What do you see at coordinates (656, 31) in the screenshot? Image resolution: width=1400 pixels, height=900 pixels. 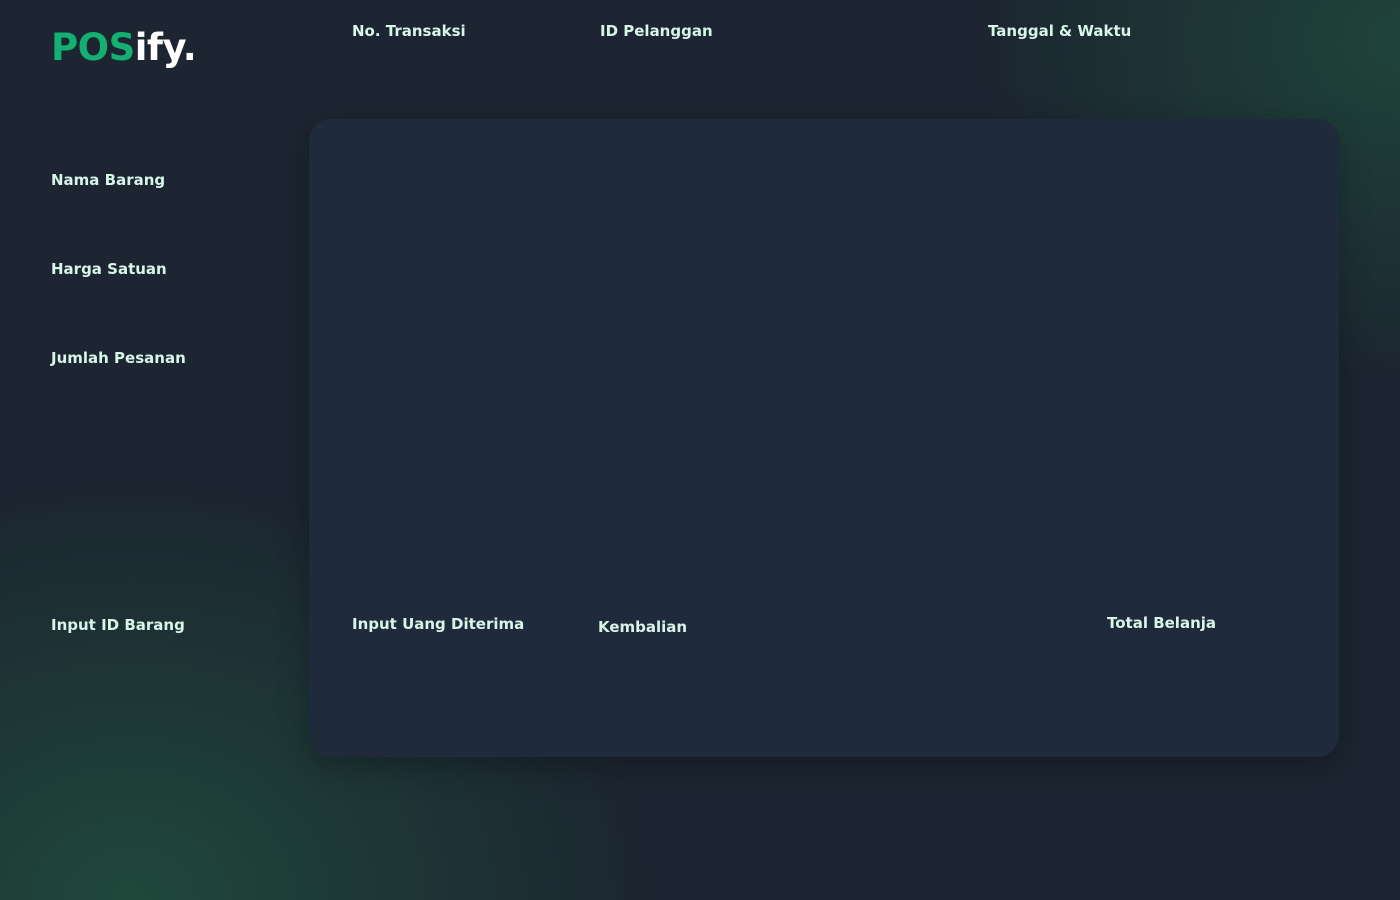 I see `customer-id-label: ID Pelanggan` at bounding box center [656, 31].